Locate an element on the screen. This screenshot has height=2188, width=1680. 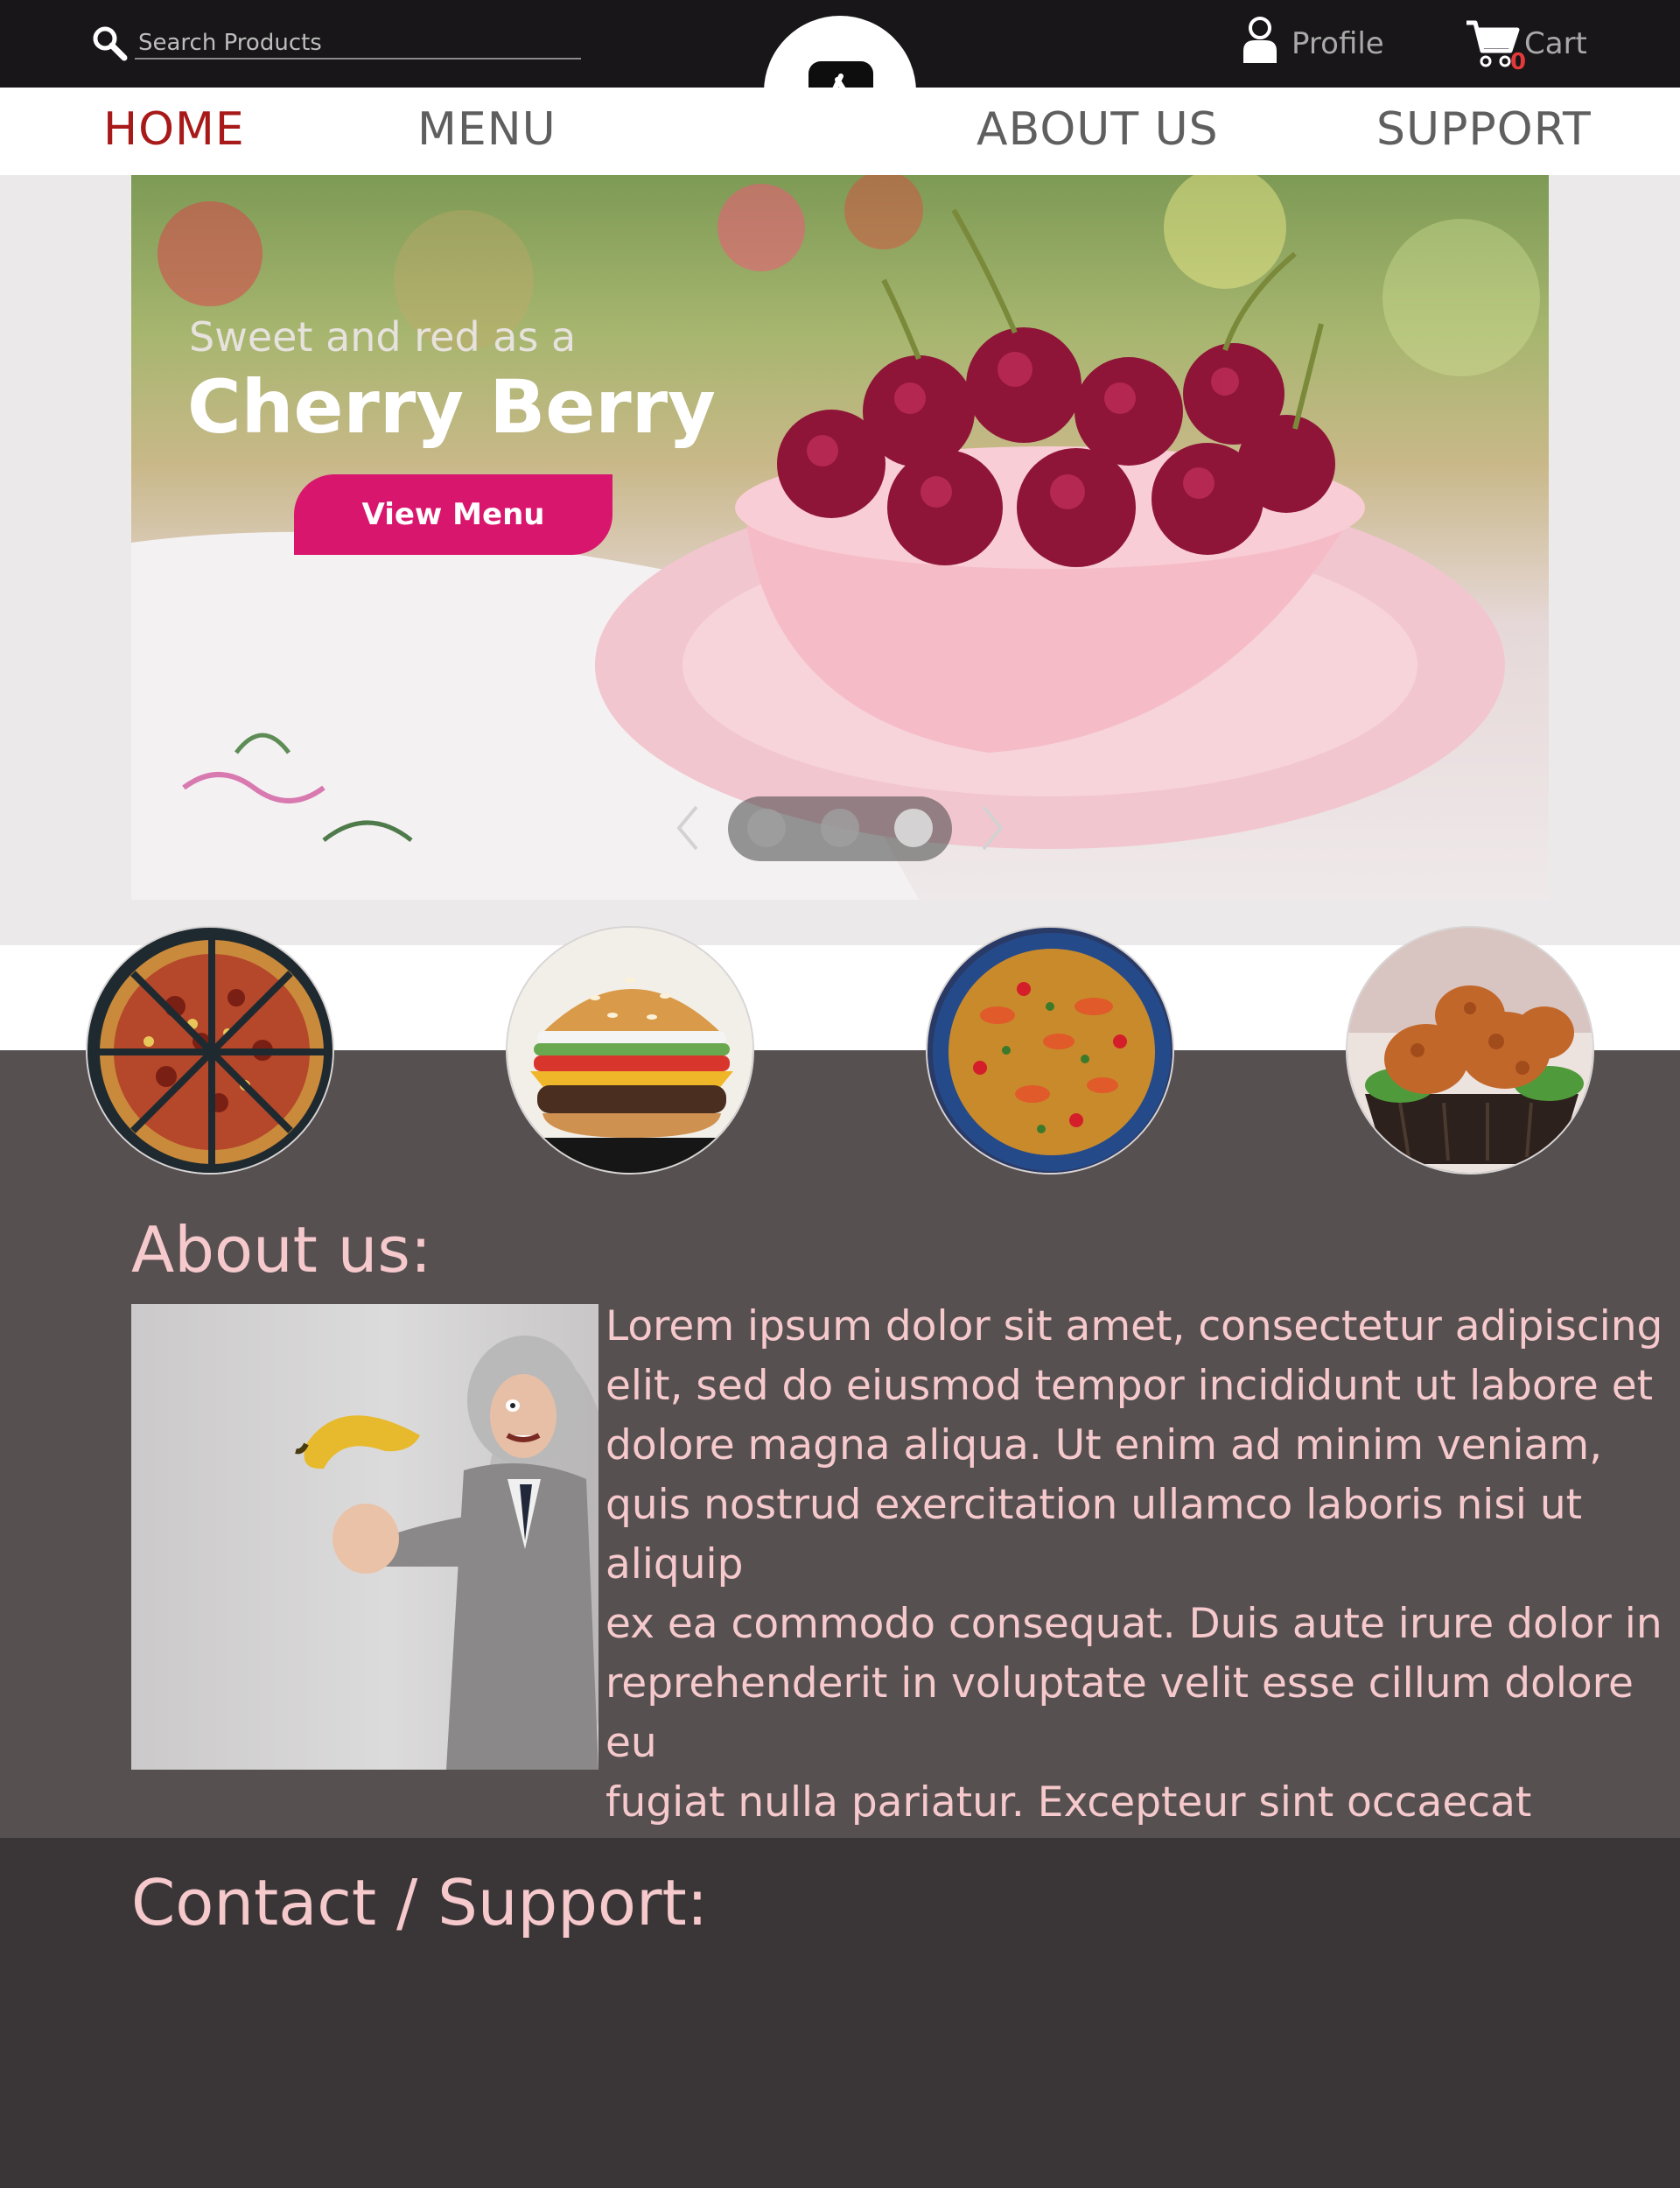
contact-heading: Contact / Support: is located at coordinates (420, 1902).